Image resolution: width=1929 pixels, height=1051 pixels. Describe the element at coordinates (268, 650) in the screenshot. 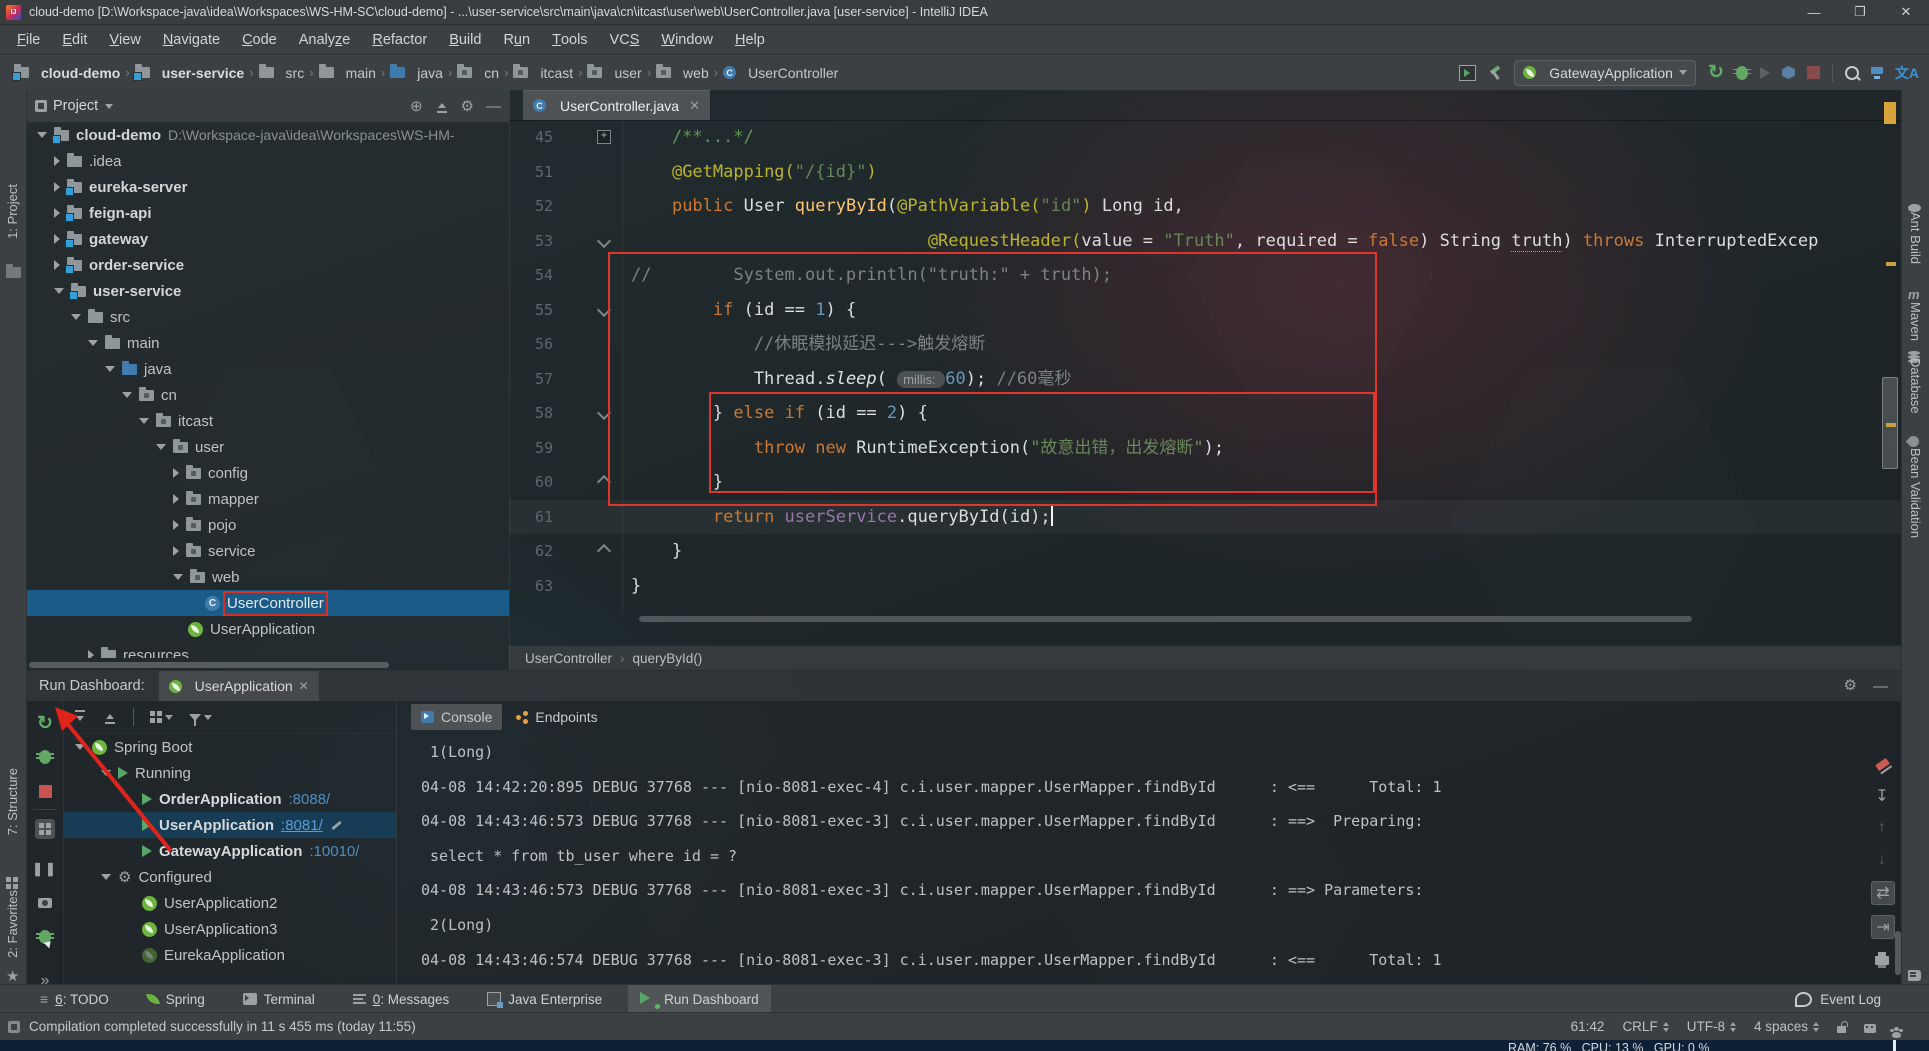

I see `tree-item-resources: resources` at that location.